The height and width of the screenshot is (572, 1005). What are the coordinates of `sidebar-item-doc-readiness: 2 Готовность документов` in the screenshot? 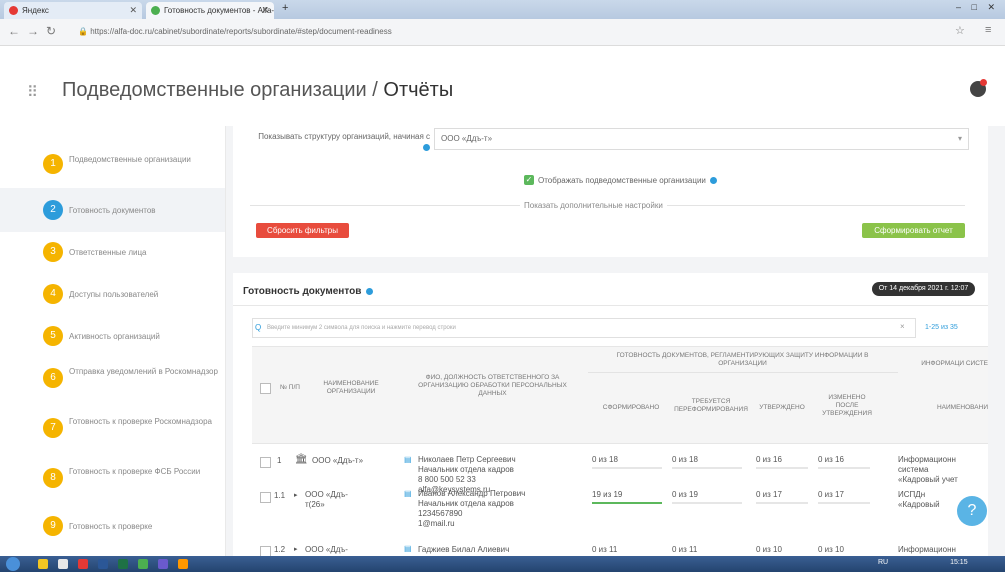 It's located at (112, 210).